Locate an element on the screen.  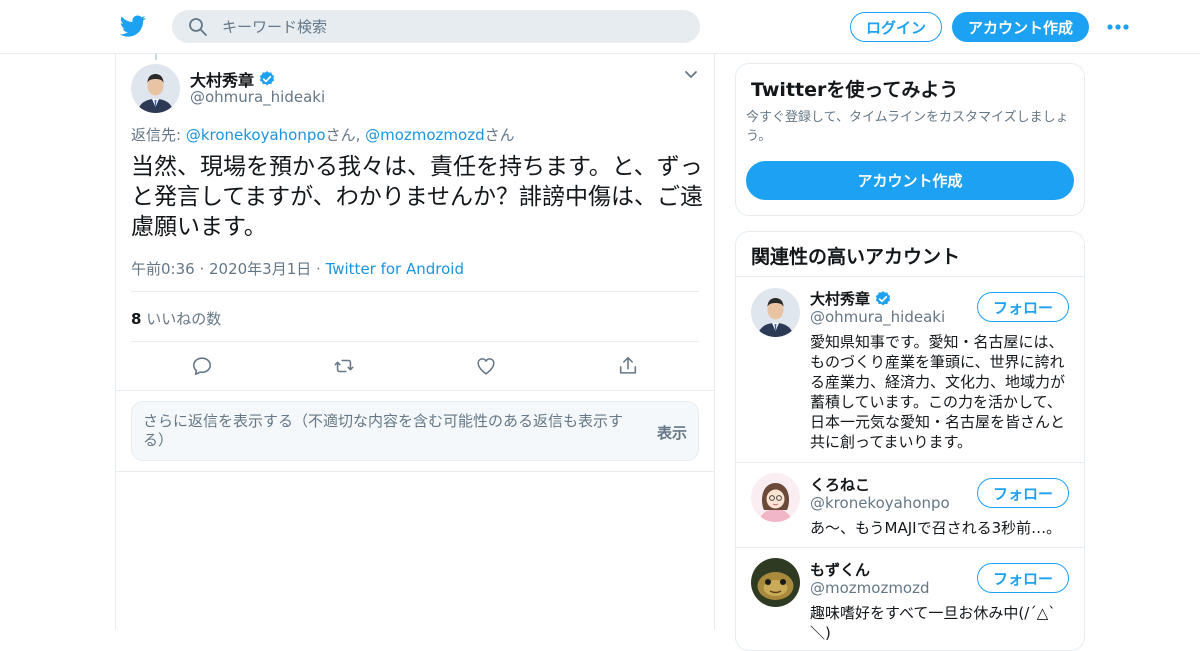
search-input is located at coordinates (452, 26).